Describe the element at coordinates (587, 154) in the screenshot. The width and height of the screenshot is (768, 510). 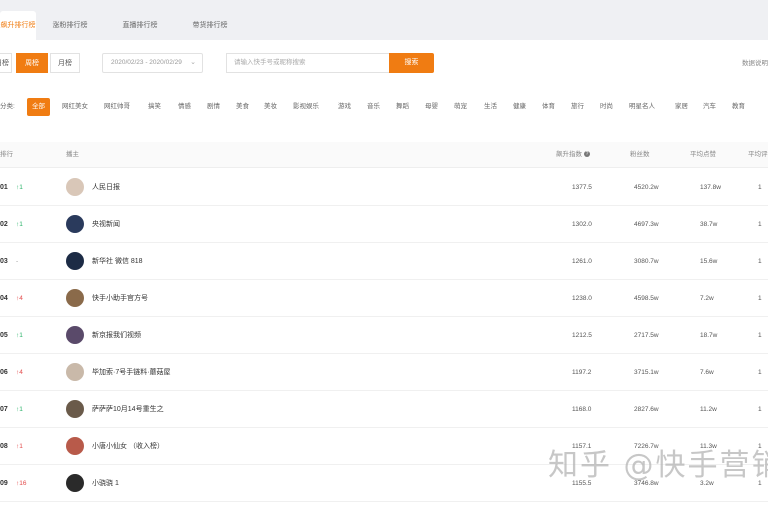
I see `help-icon: ?` at that location.